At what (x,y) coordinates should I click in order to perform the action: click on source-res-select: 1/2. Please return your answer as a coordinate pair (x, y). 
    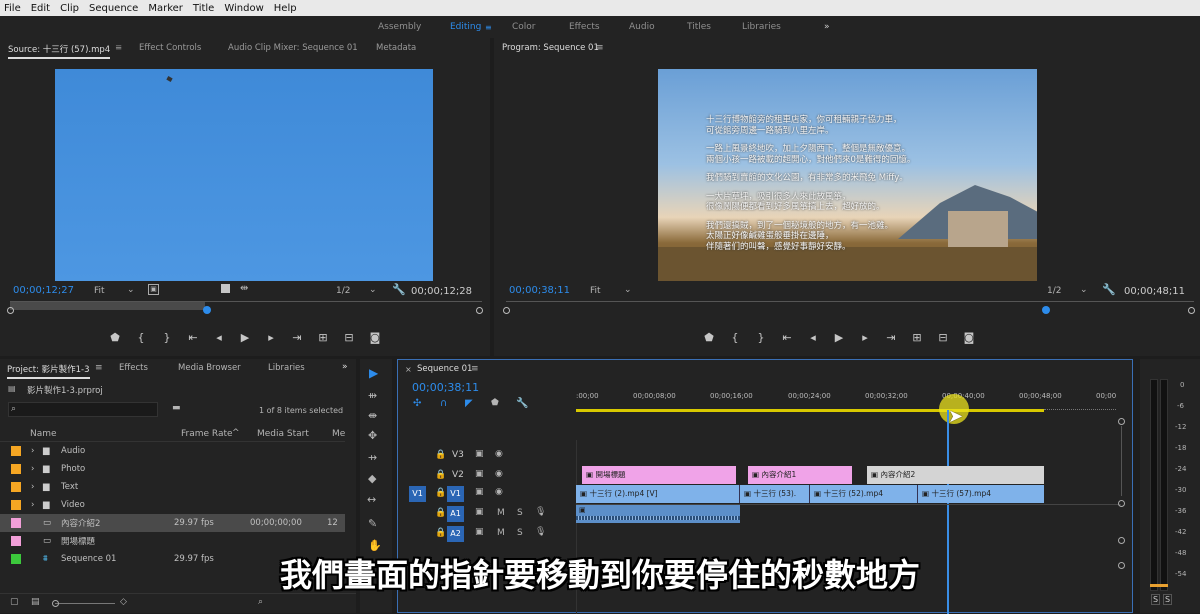
    Looking at the image, I should click on (343, 291).